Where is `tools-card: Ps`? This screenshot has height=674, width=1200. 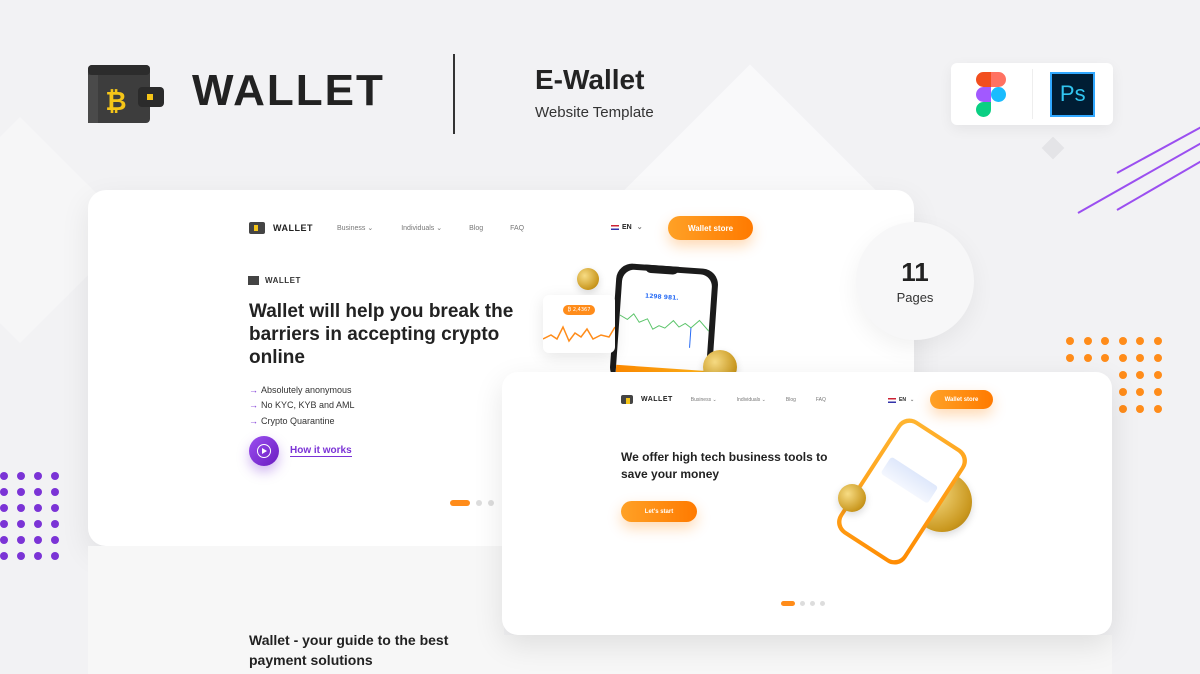 tools-card: Ps is located at coordinates (1032, 94).